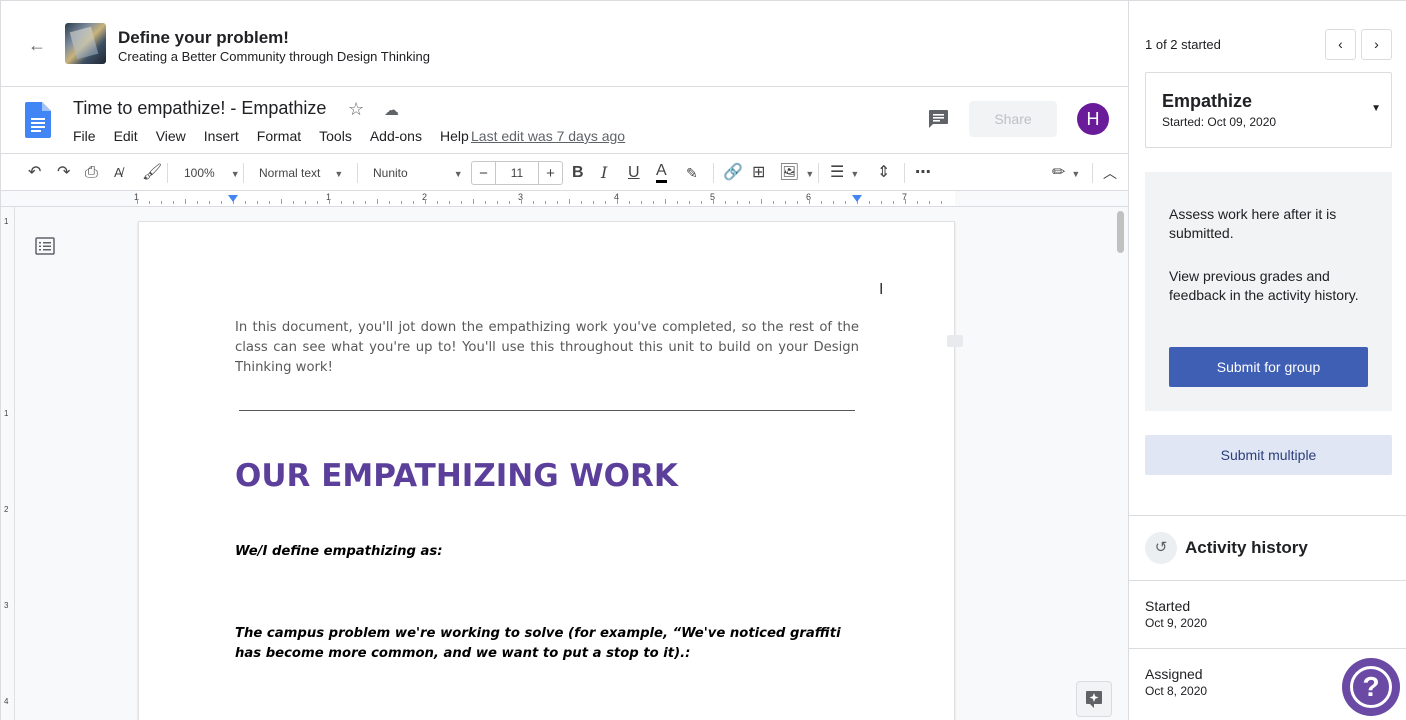 Image resolution: width=1406 pixels, height=720 pixels. I want to click on share-button: Share, so click(1013, 119).